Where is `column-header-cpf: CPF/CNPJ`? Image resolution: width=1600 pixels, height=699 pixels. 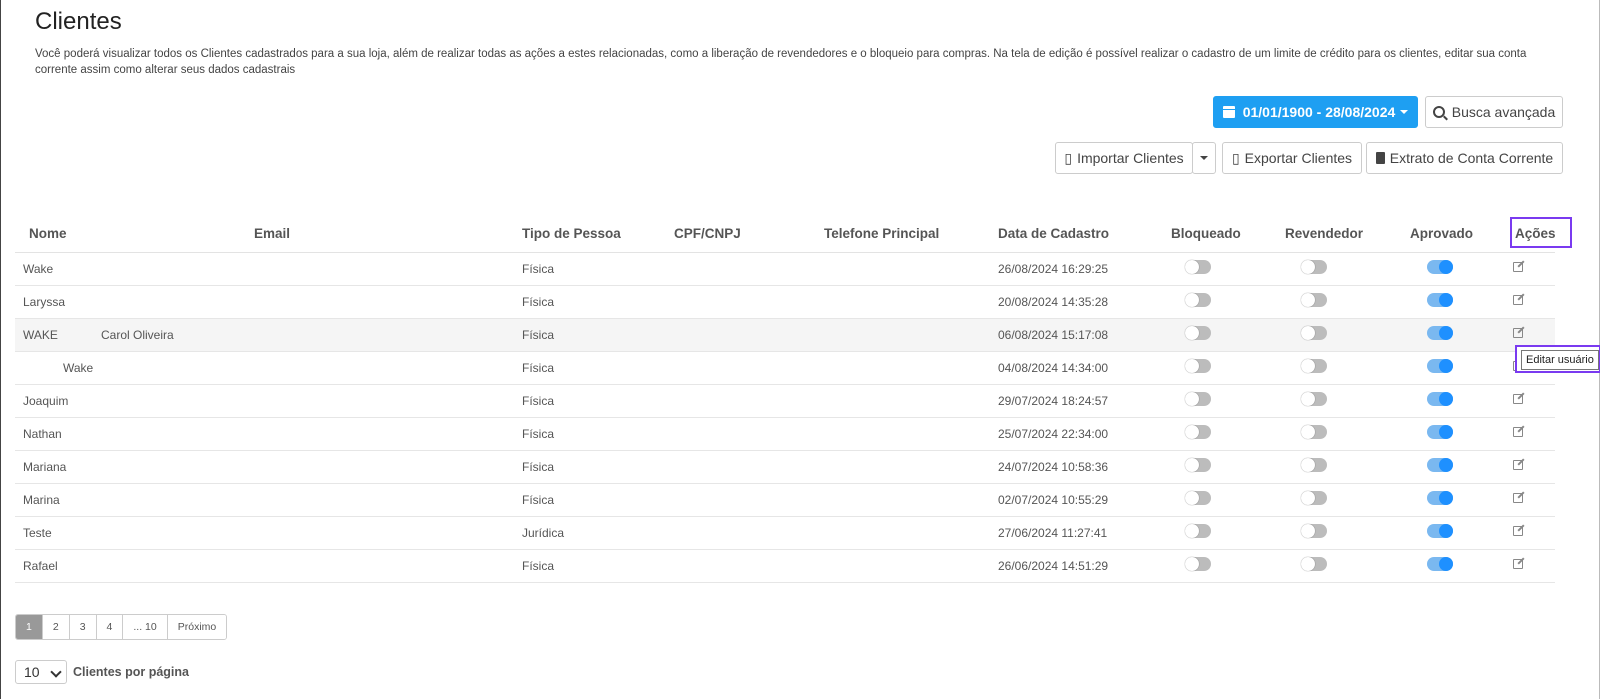
column-header-cpf: CPF/CNPJ is located at coordinates (707, 233).